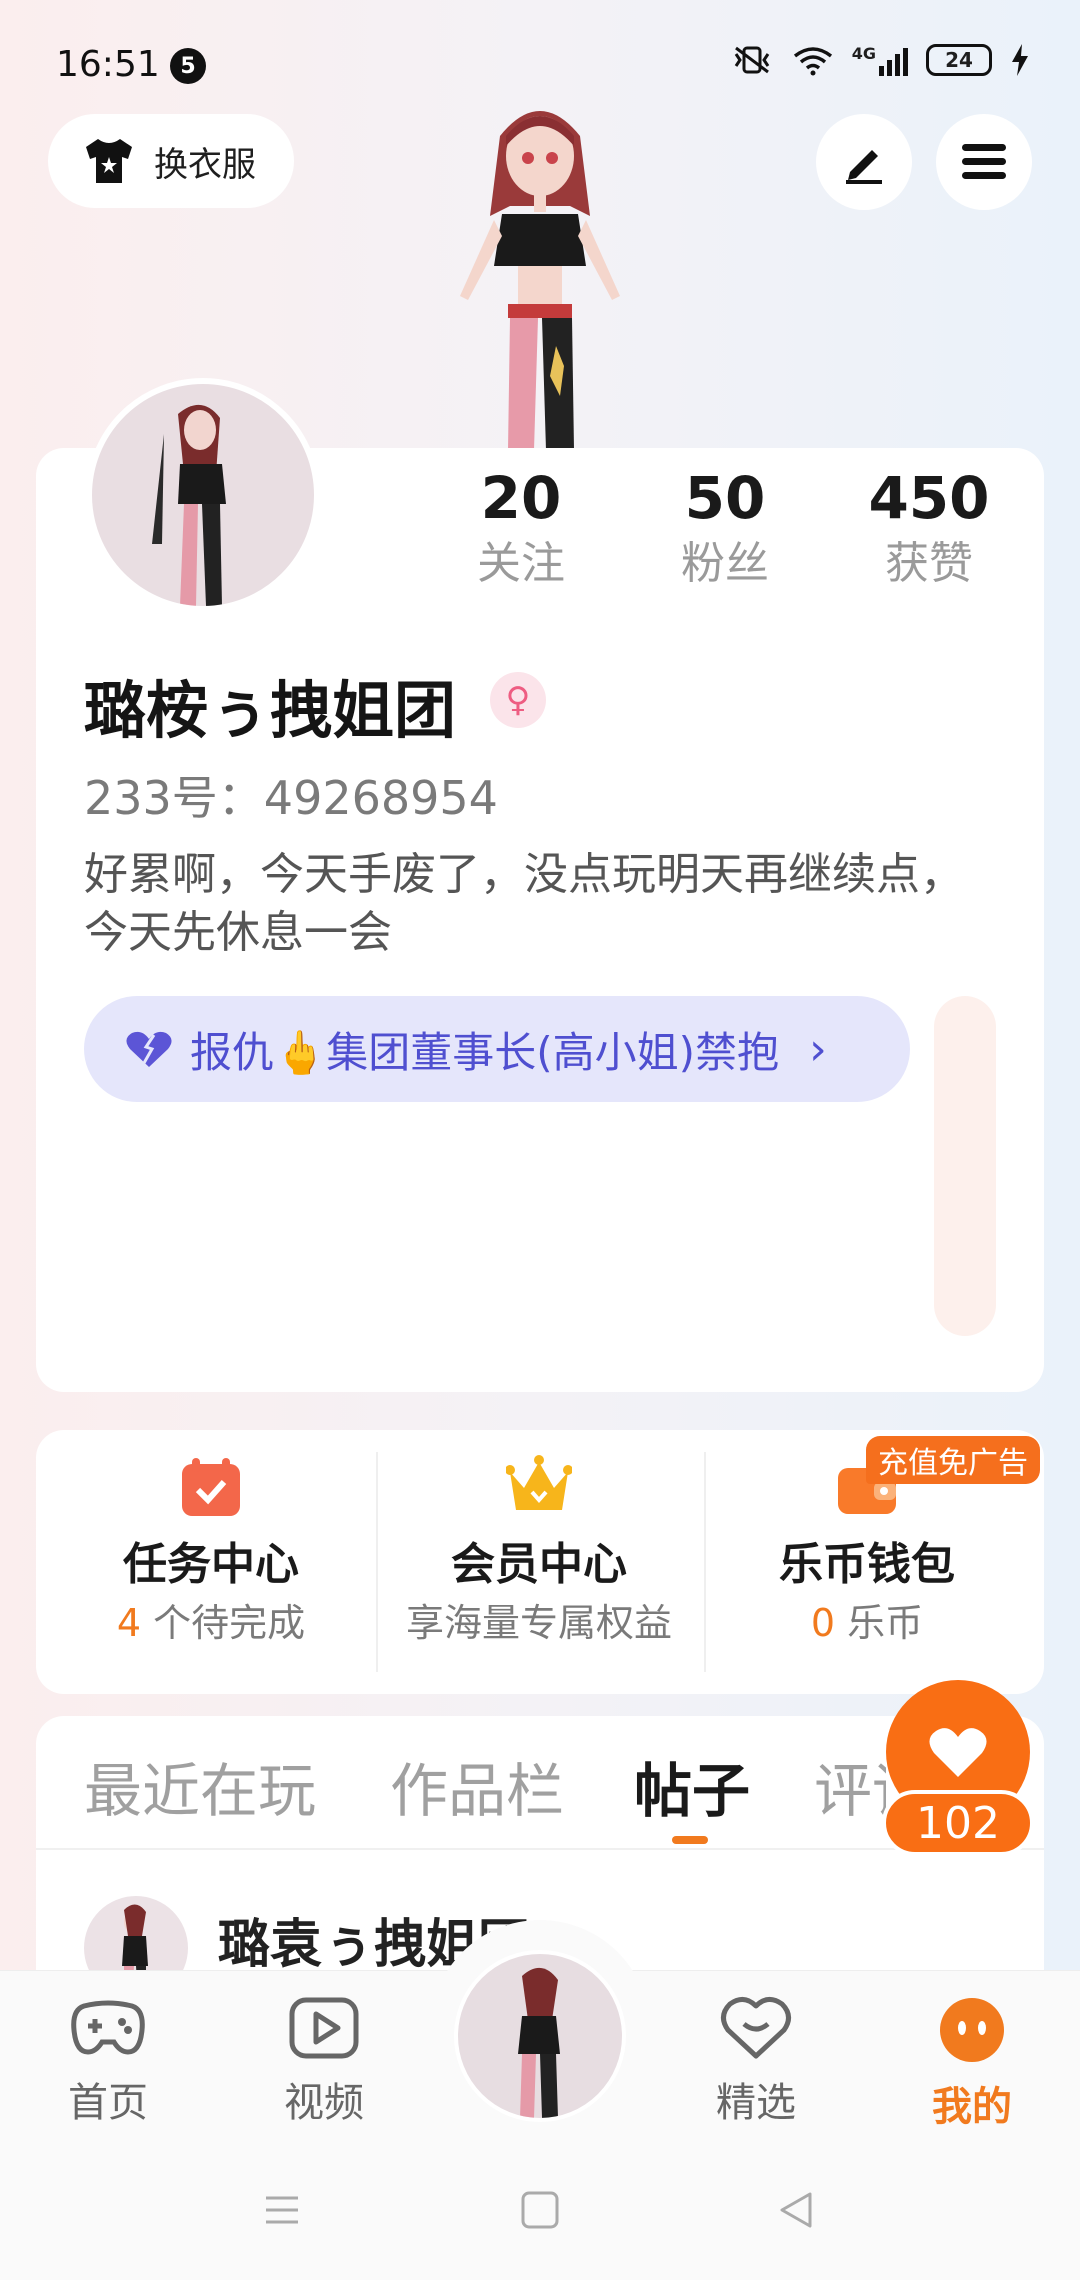 This screenshot has height=2280, width=1080. I want to click on heart-title-icon, so click(149, 1049).